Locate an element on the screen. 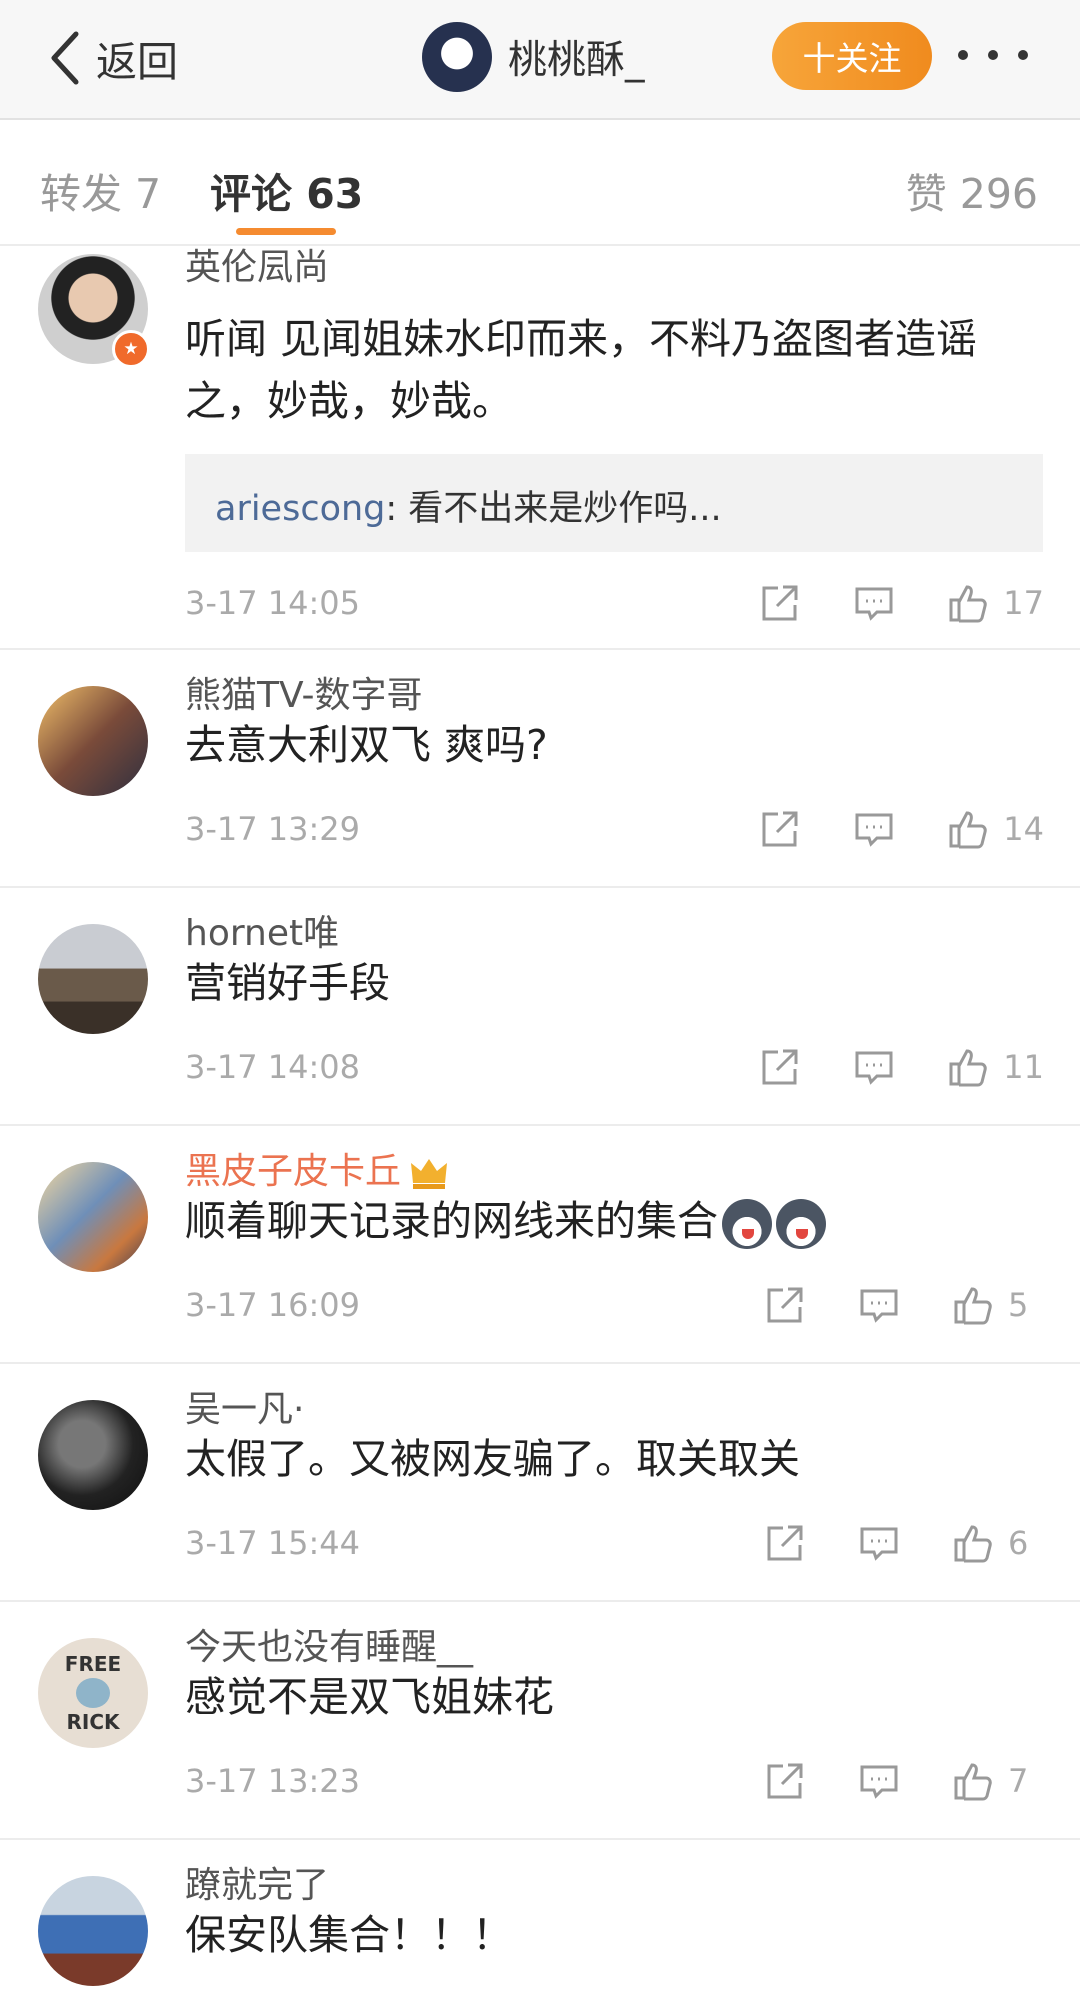 Image resolution: width=1080 pixels, height=2016 pixels. comment-text: 听闻 见闻姐妹水印而来，不料乃盗图者造谣之，妙哉，妙哉。 is located at coordinates (581, 370).